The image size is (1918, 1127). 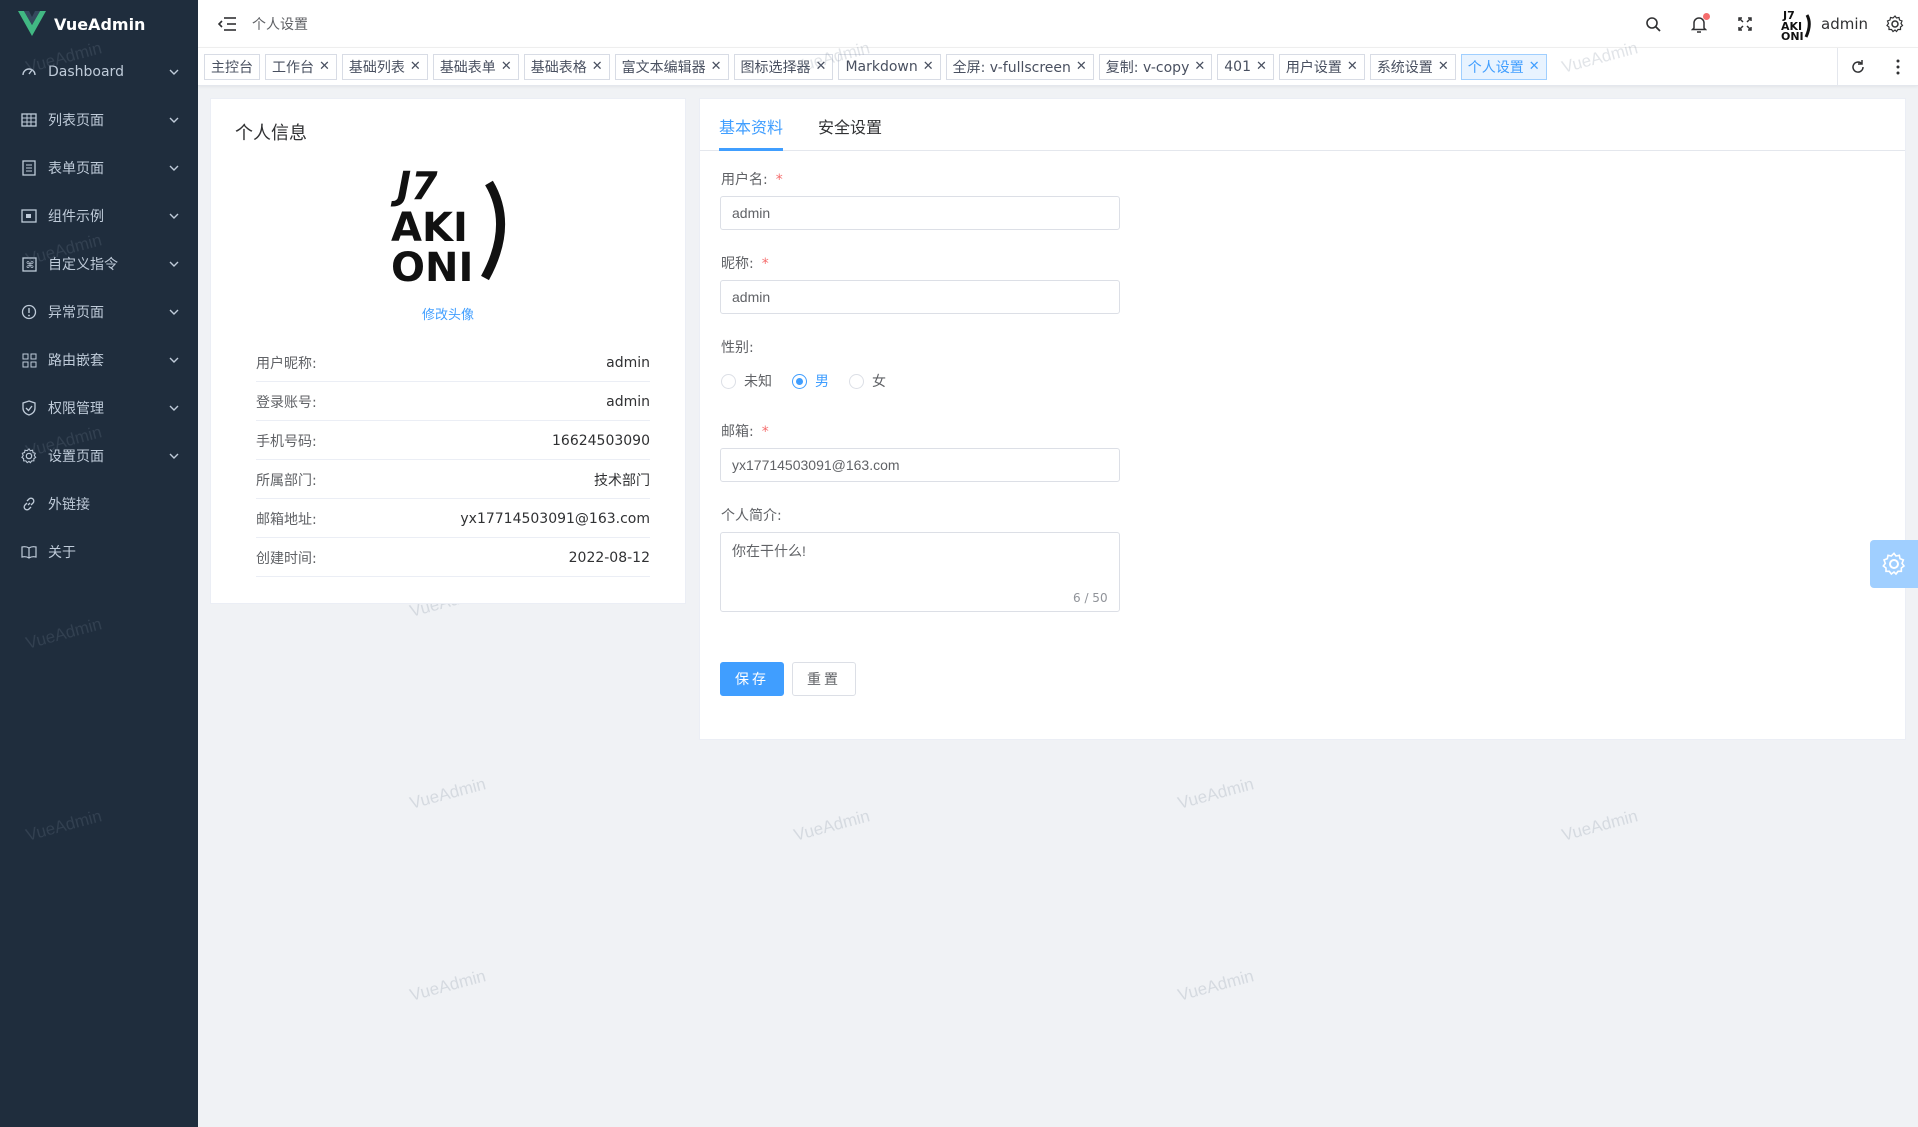 I want to click on menu-fold-icon, so click(x=228, y=24).